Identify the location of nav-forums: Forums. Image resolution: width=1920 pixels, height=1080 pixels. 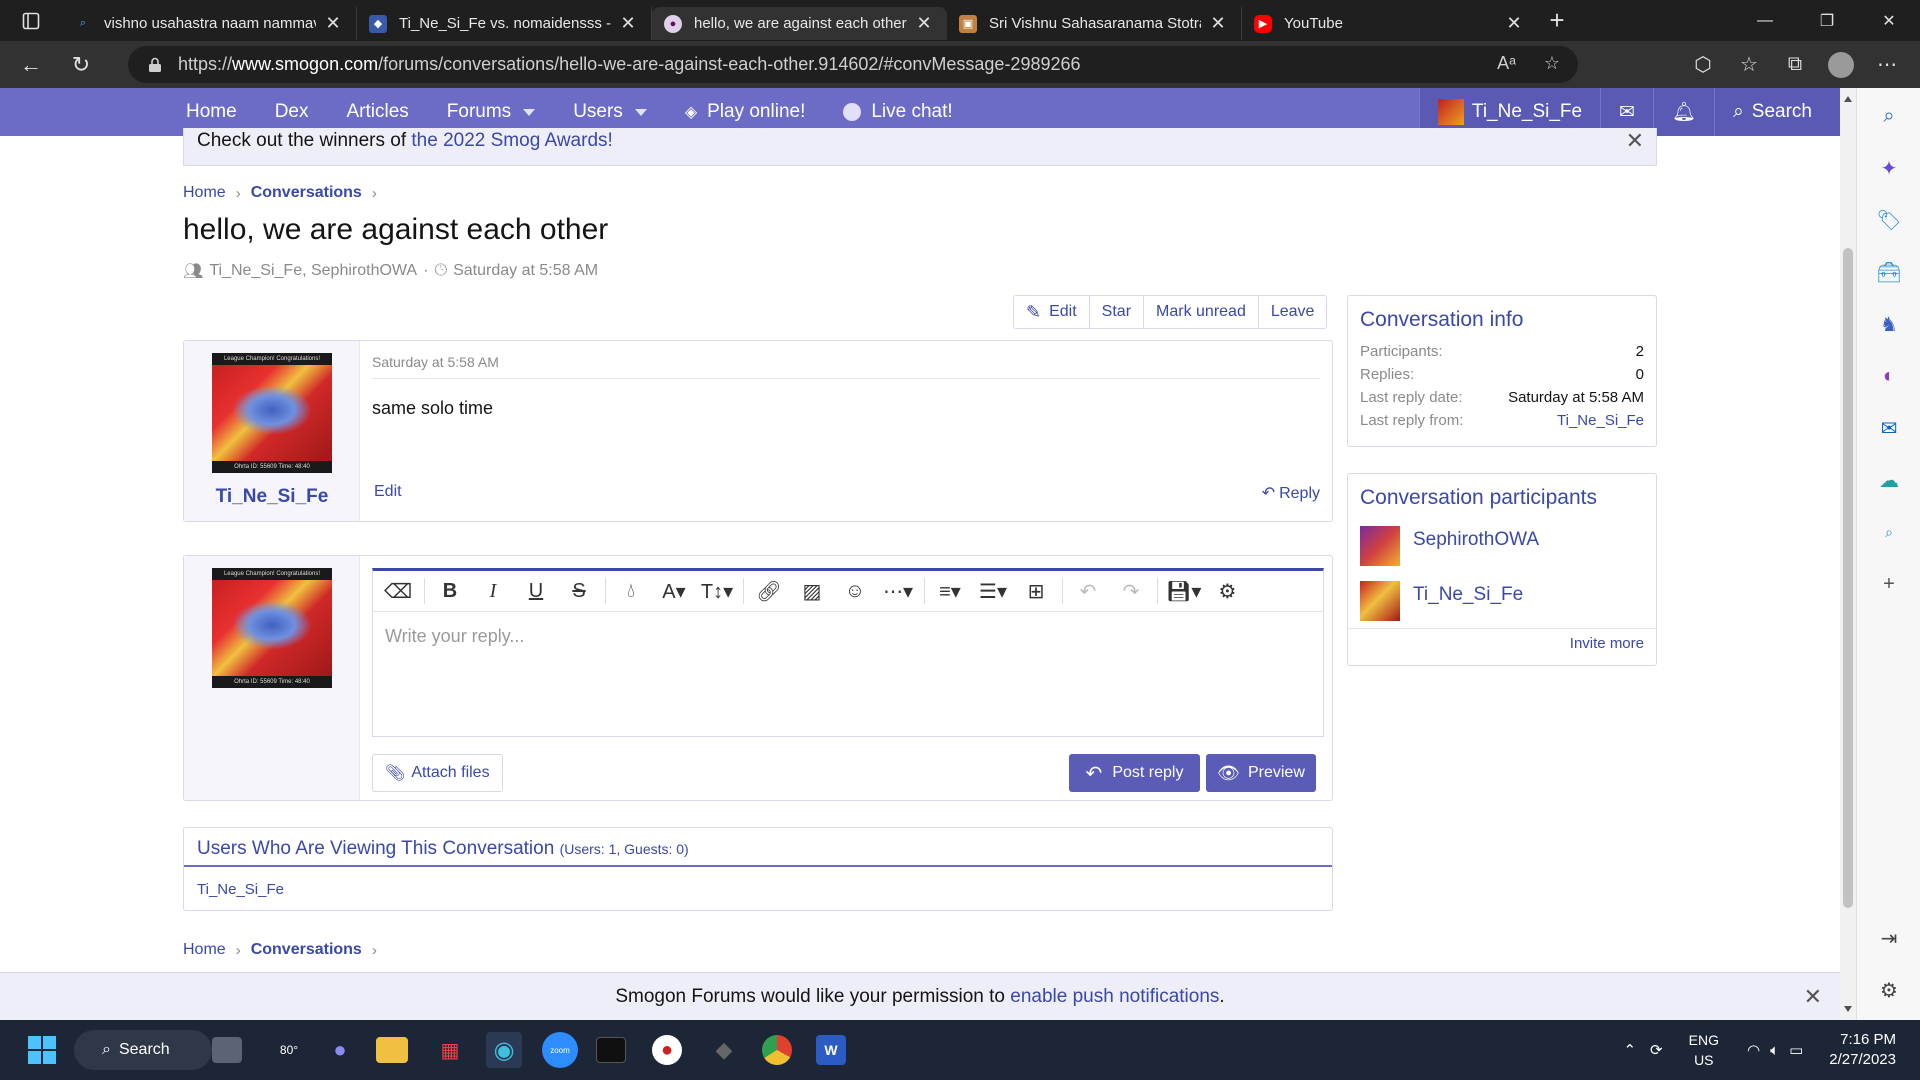
(491, 112).